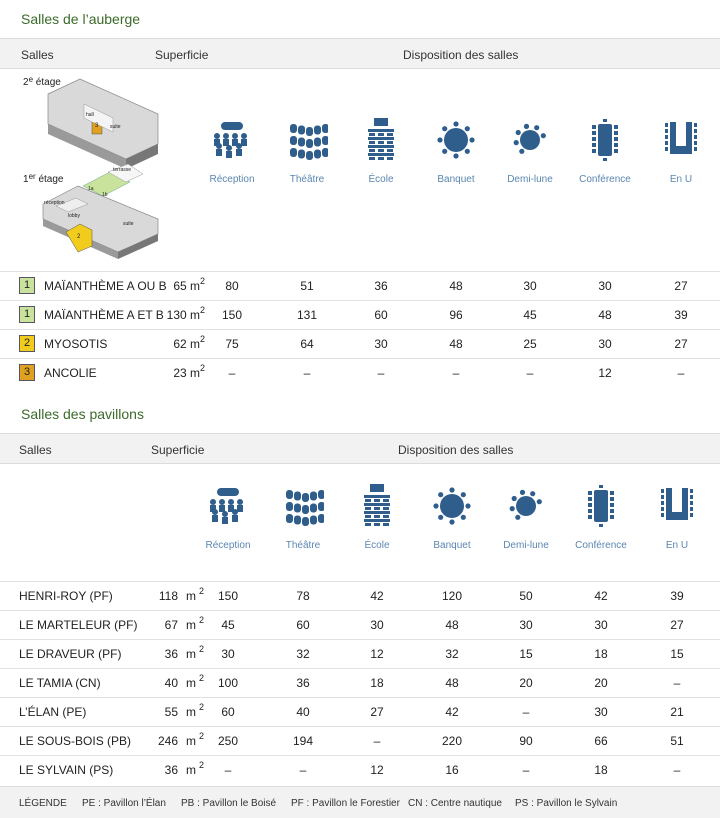 The height and width of the screenshot is (818, 720). I want to click on legend-item: PF : Pavillon le Forestier, so click(345, 803).